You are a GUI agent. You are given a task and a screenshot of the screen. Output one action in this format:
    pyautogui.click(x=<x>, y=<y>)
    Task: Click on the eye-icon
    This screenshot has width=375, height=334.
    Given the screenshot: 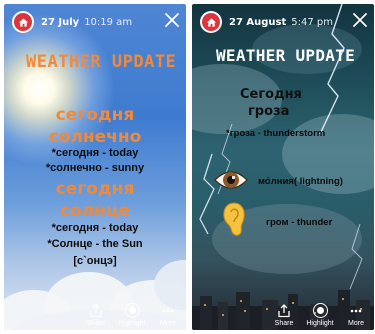 What is the action you would take?
    pyautogui.click(x=231, y=180)
    